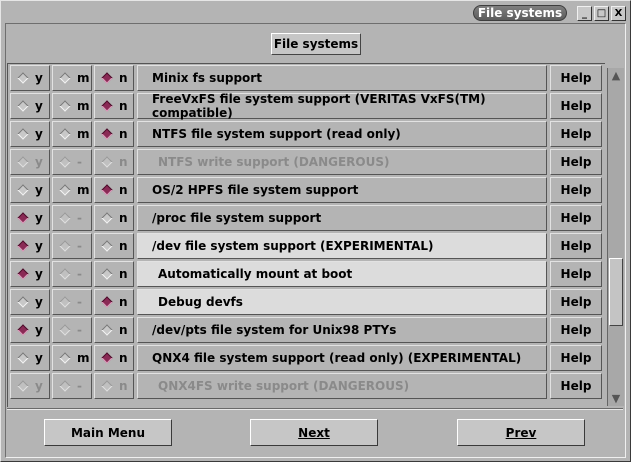  Describe the element at coordinates (616, 292) in the screenshot. I see `scrollbar-thumb` at that location.